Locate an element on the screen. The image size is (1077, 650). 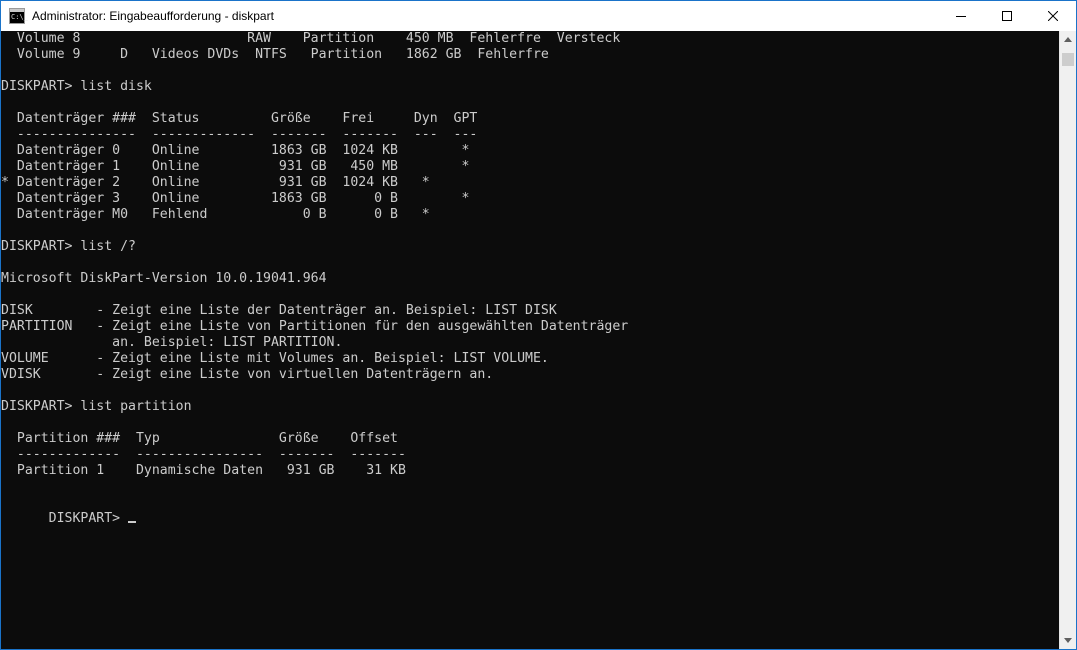
maximize-icon is located at coordinates (1007, 16).